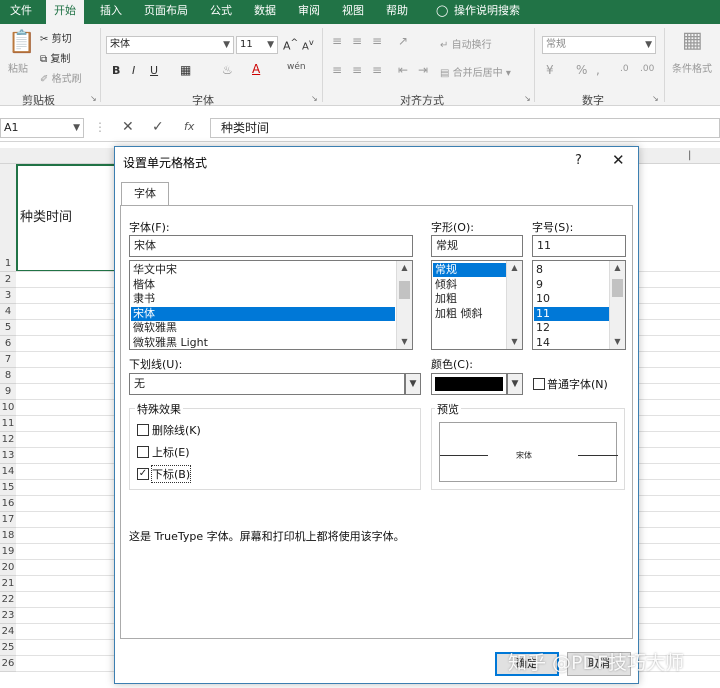 This screenshot has height=688, width=720. I want to click on tab-review: 审阅, so click(309, 12).